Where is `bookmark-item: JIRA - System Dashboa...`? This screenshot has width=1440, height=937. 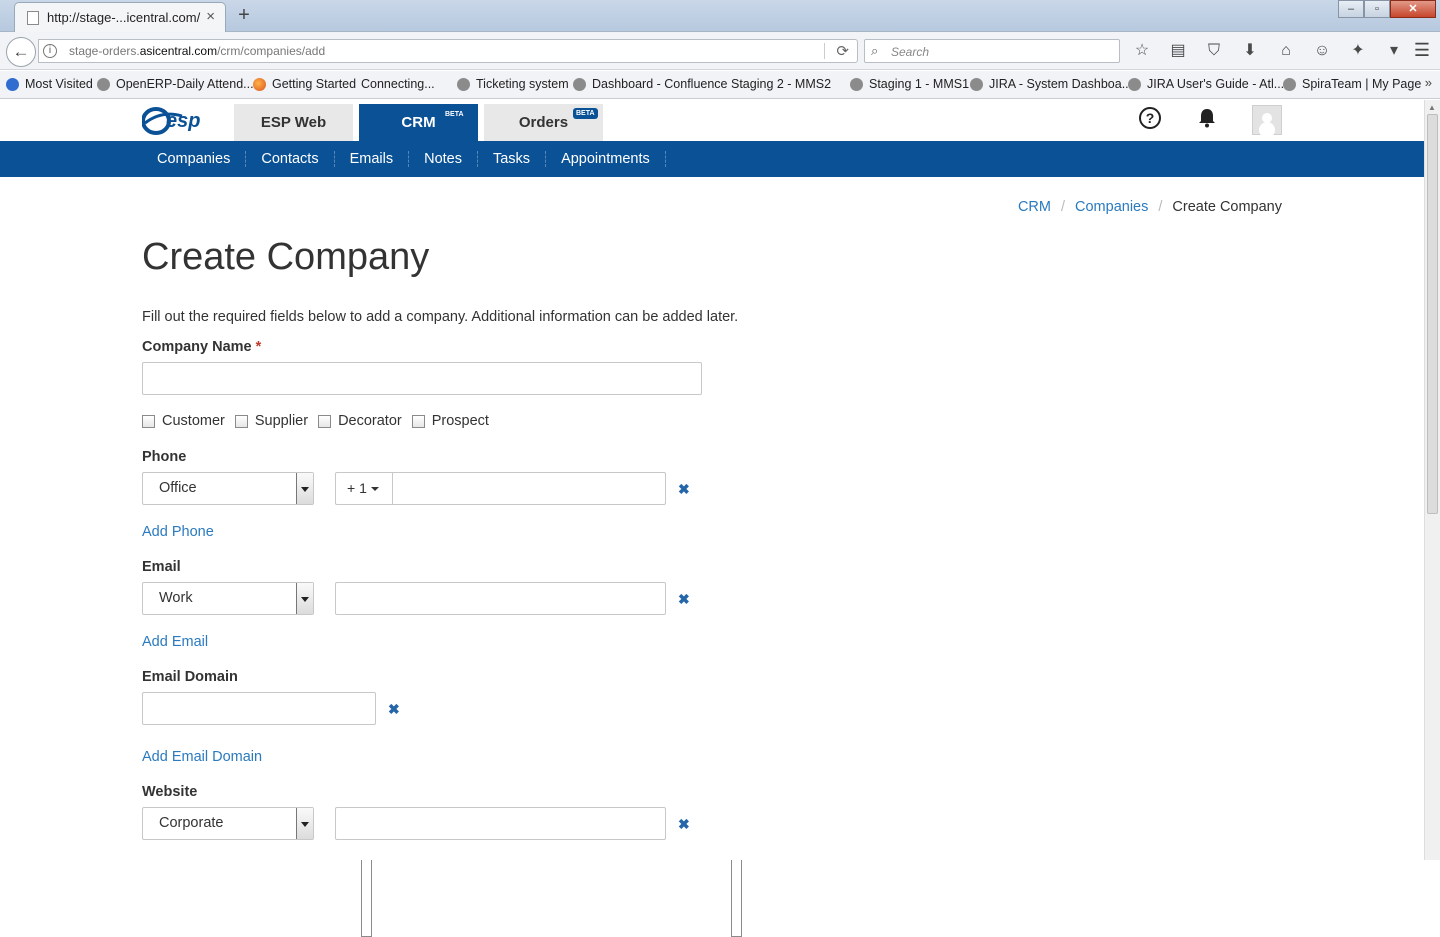
bookmark-item: JIRA - System Dashboa... is located at coordinates (1051, 84).